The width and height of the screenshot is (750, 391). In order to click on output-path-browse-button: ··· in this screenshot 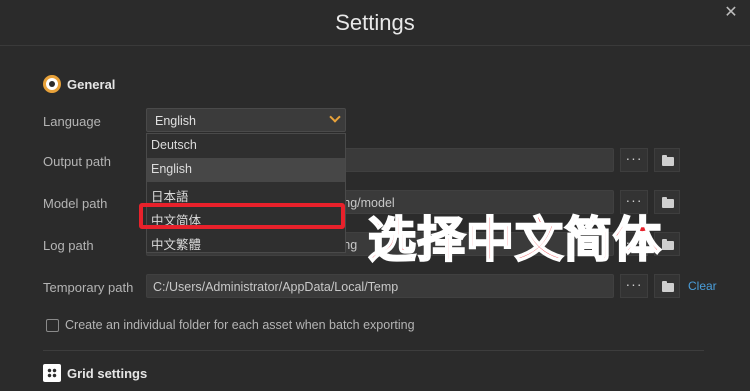, I will do `click(634, 160)`.